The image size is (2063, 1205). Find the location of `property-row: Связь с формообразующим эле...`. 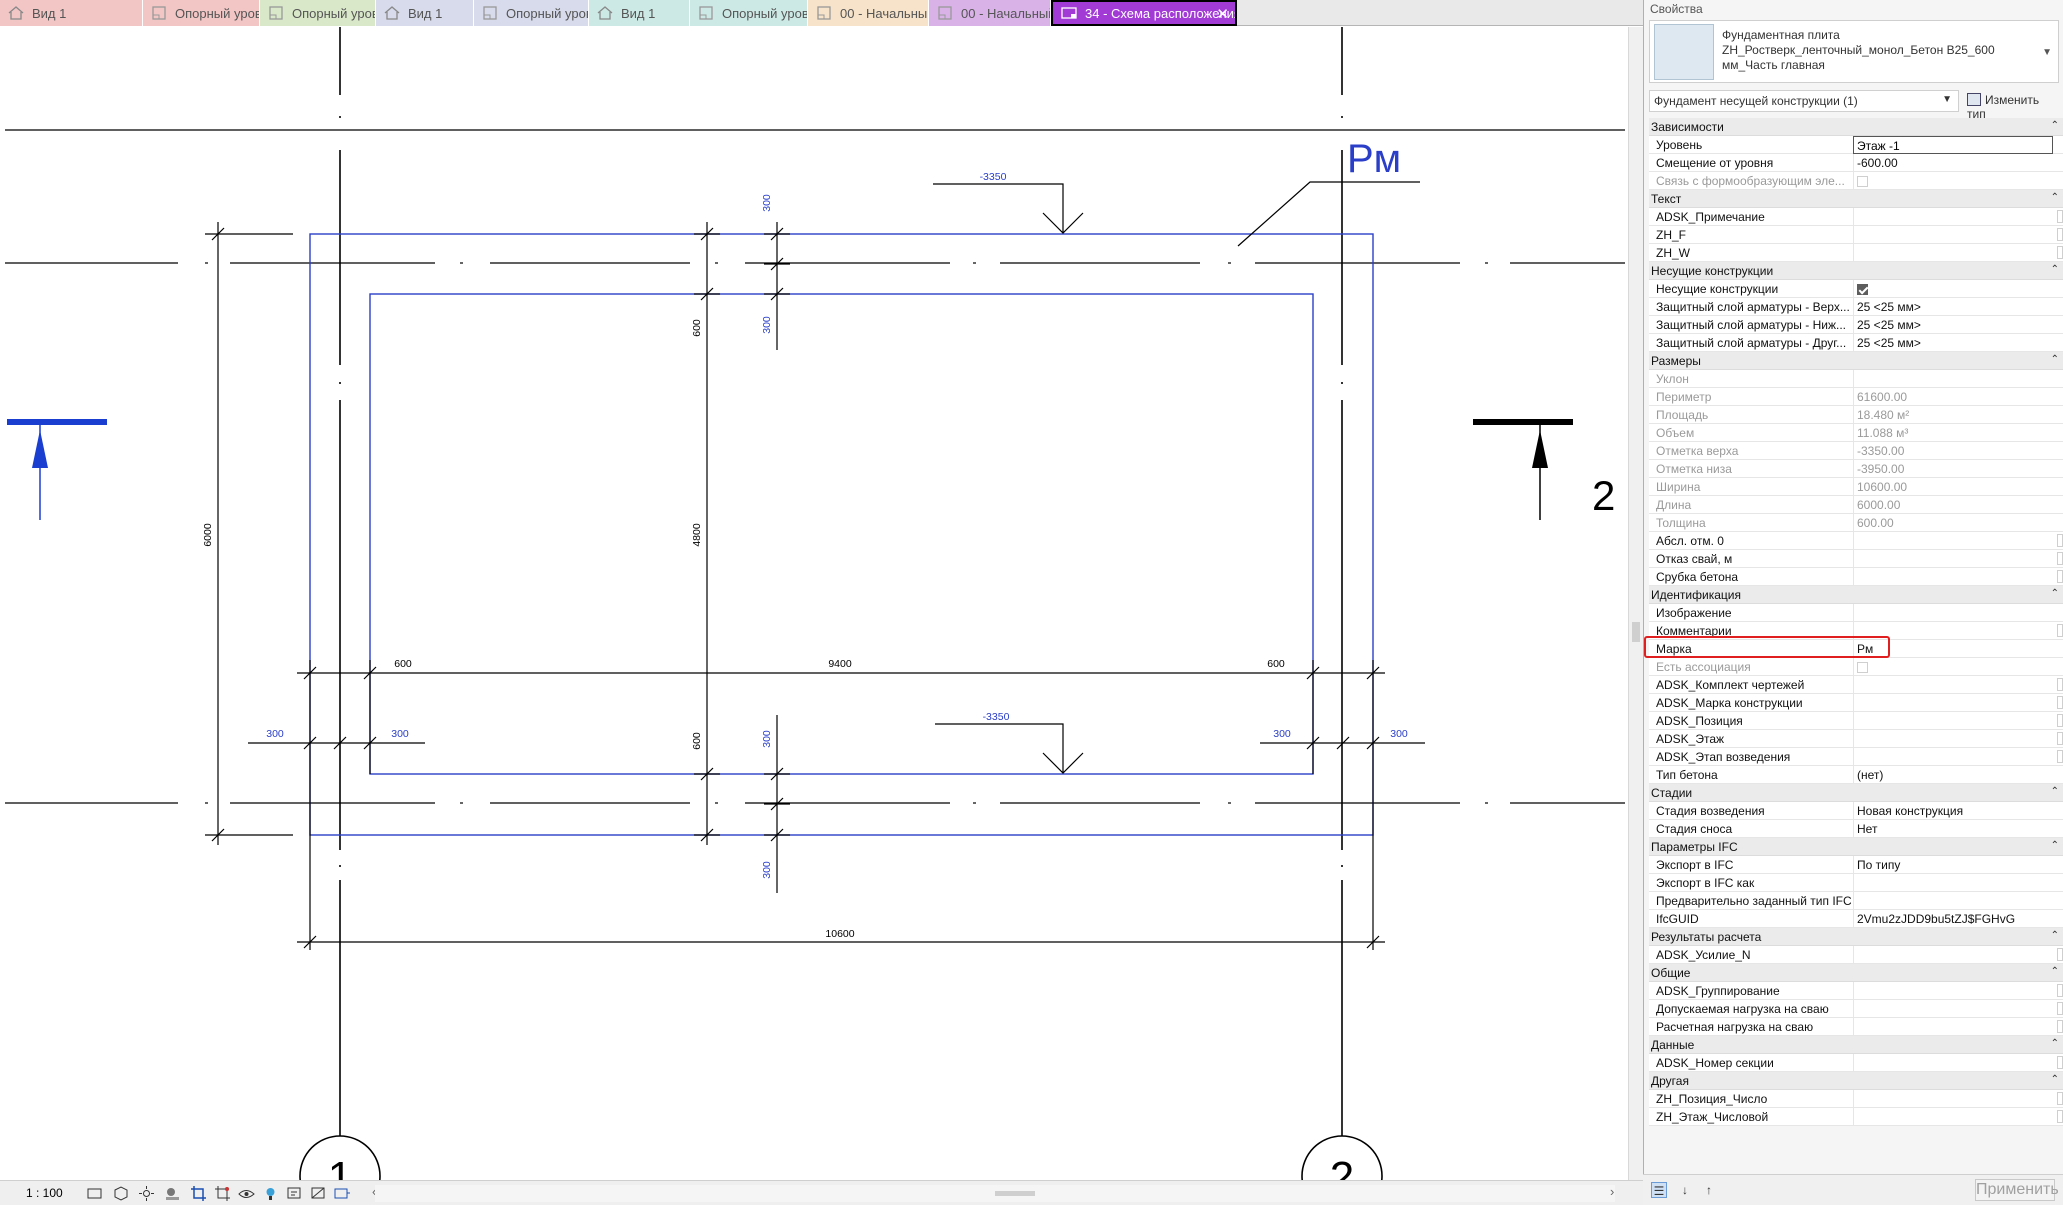

property-row: Связь с формообразующим эле... is located at coordinates (1856, 181).